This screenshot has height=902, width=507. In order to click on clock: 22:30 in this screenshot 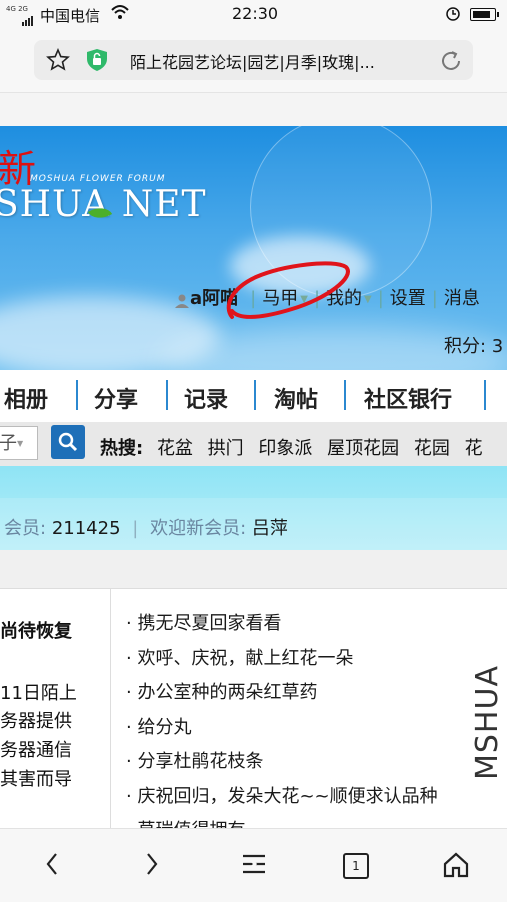, I will do `click(255, 13)`.